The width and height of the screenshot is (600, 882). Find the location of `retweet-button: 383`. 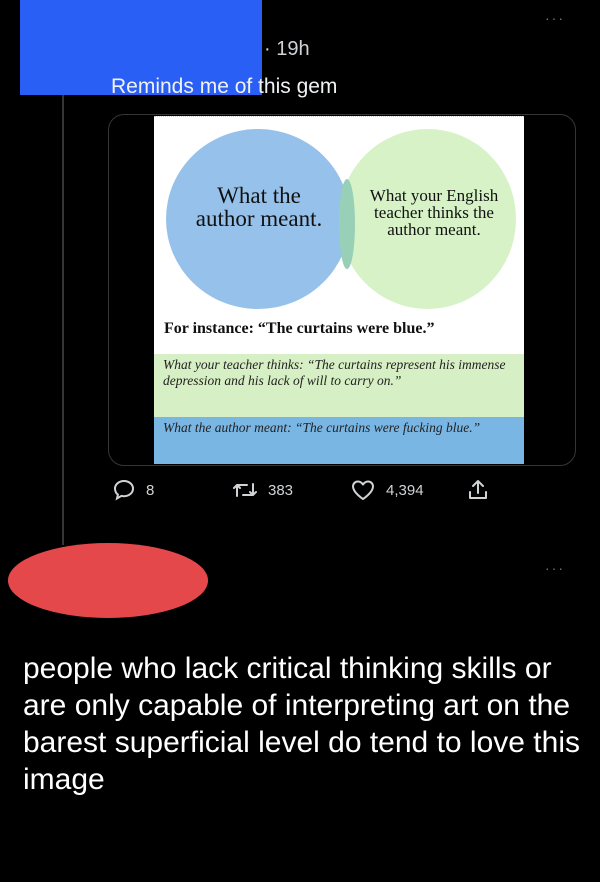

retweet-button: 383 is located at coordinates (262, 490).